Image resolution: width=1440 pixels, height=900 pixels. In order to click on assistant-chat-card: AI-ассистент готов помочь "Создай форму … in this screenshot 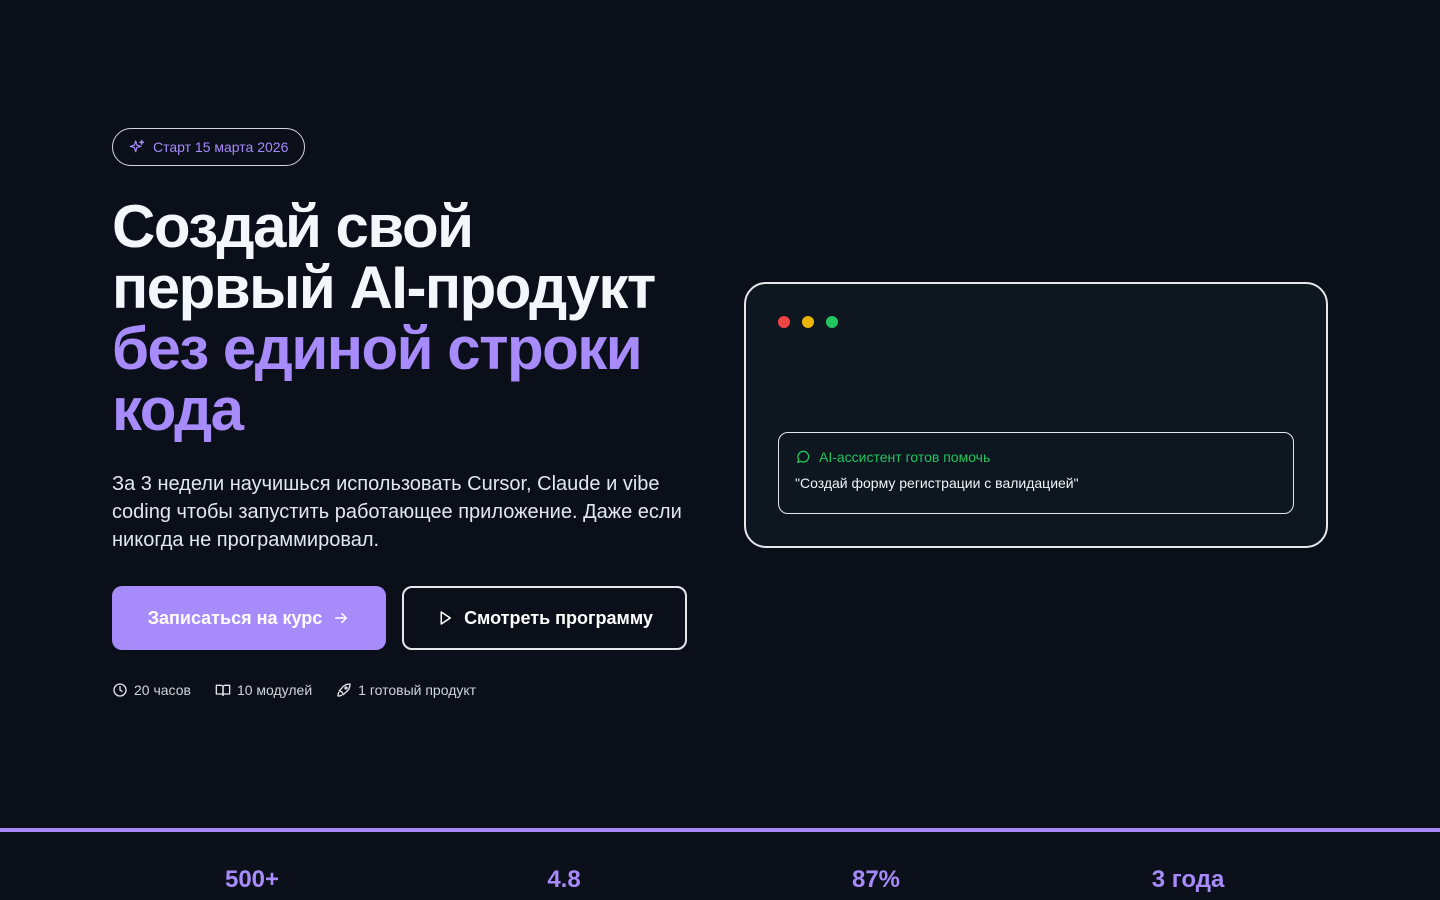, I will do `click(1036, 473)`.